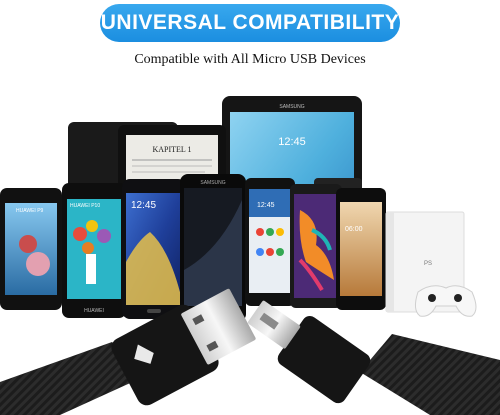  What do you see at coordinates (212, 183) in the screenshot?
I see `samsung-phone-brand: SAMSUNG` at bounding box center [212, 183].